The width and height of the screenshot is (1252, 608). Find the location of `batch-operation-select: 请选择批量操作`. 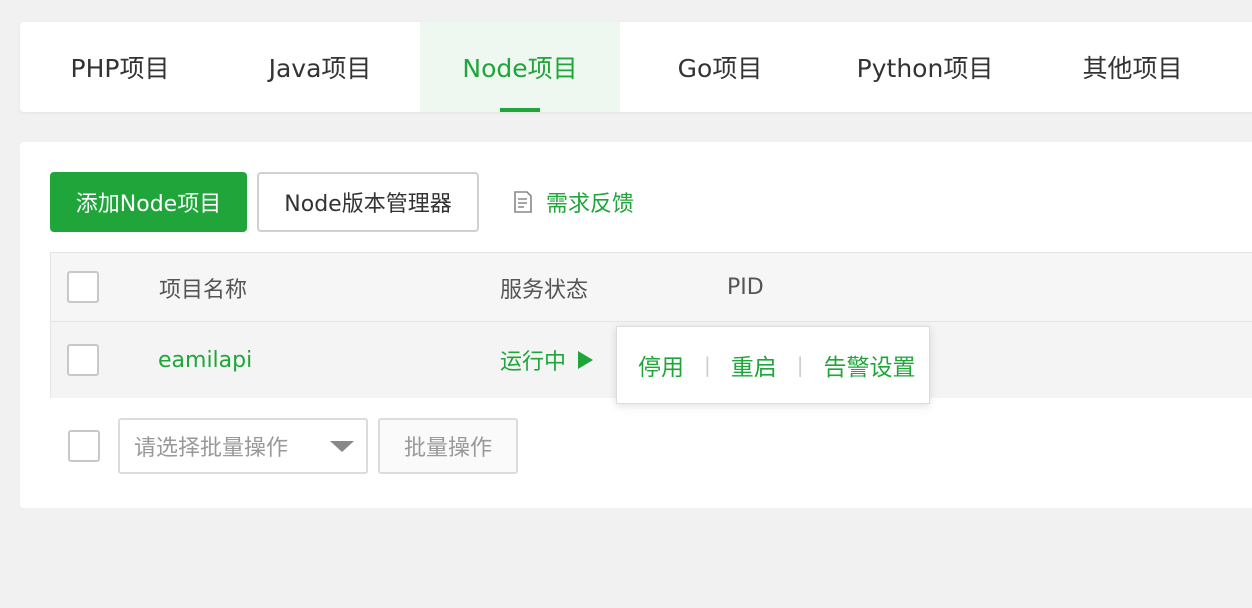

batch-operation-select: 请选择批量操作 is located at coordinates (243, 446).